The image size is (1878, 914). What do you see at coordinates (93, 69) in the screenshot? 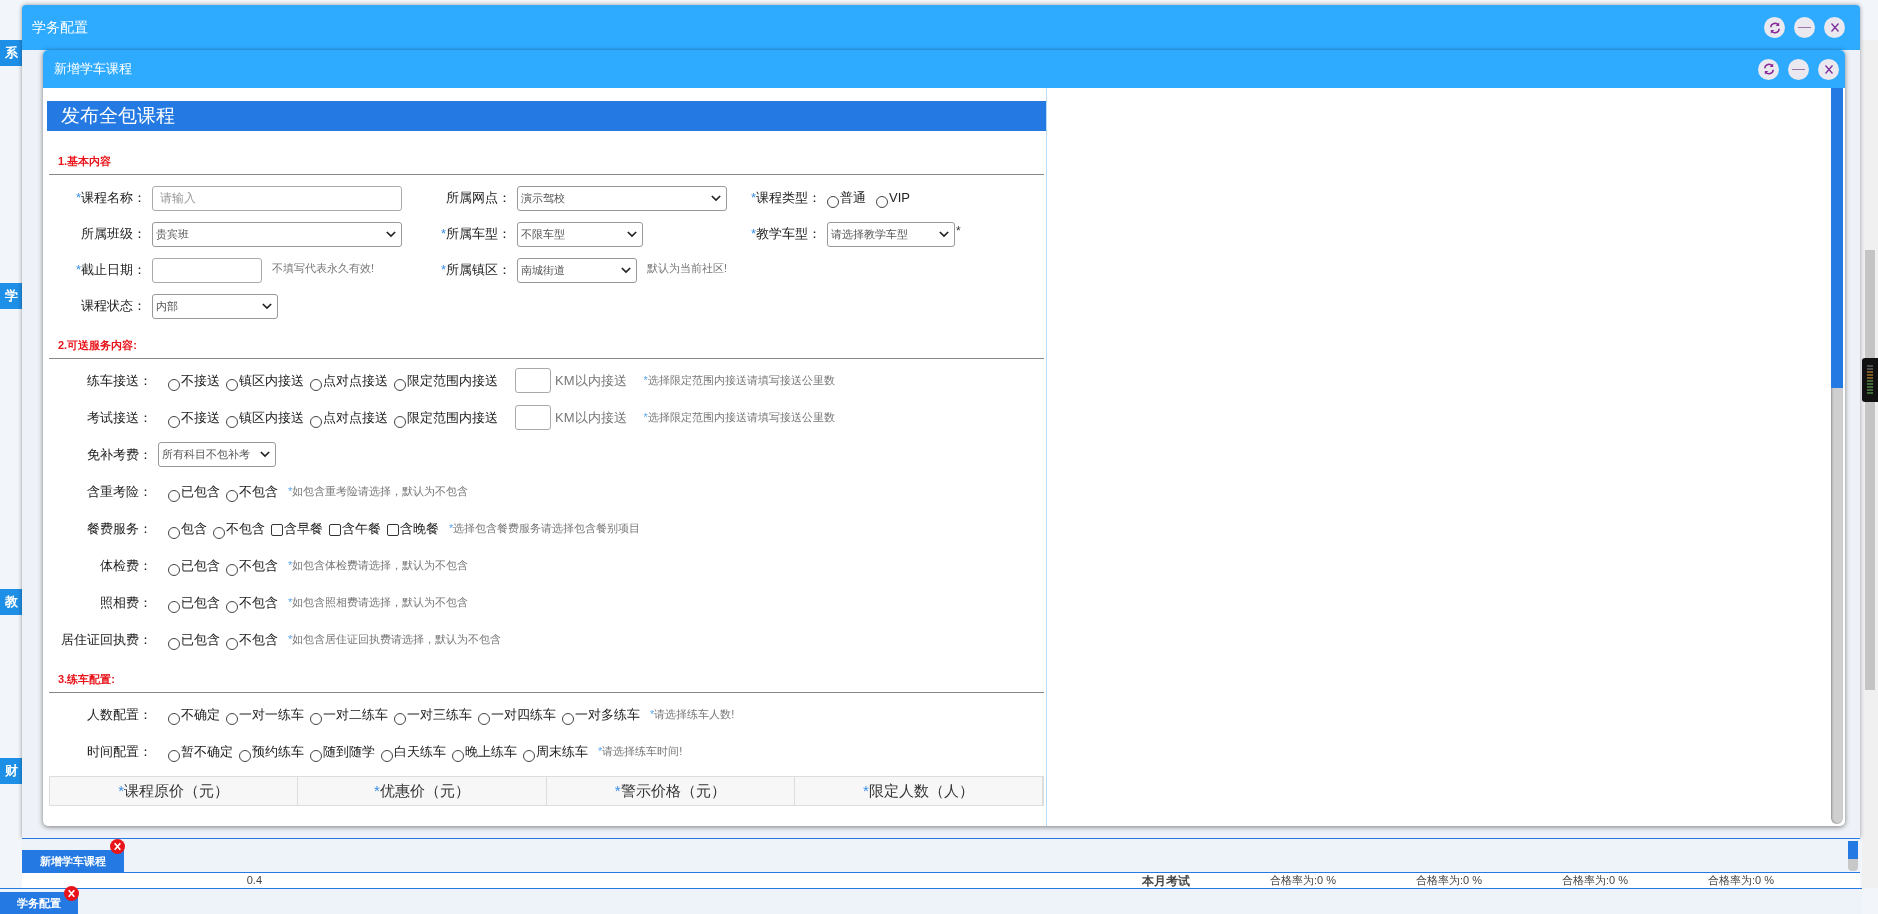
I see `window-title: 新增学车课程` at bounding box center [93, 69].